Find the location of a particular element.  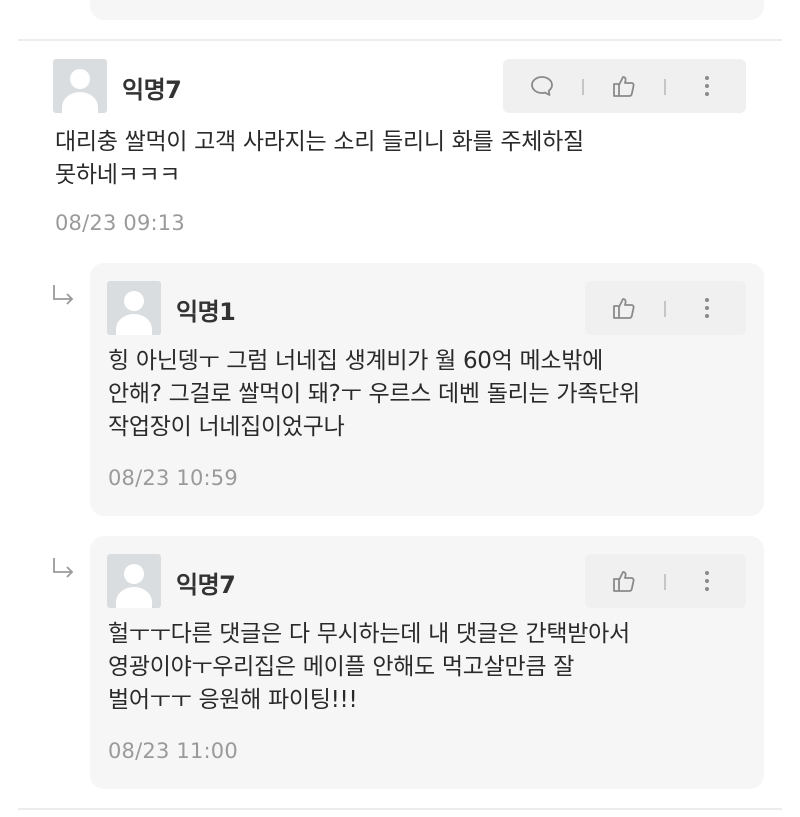

previous-comment-card is located at coordinates (427, 10).